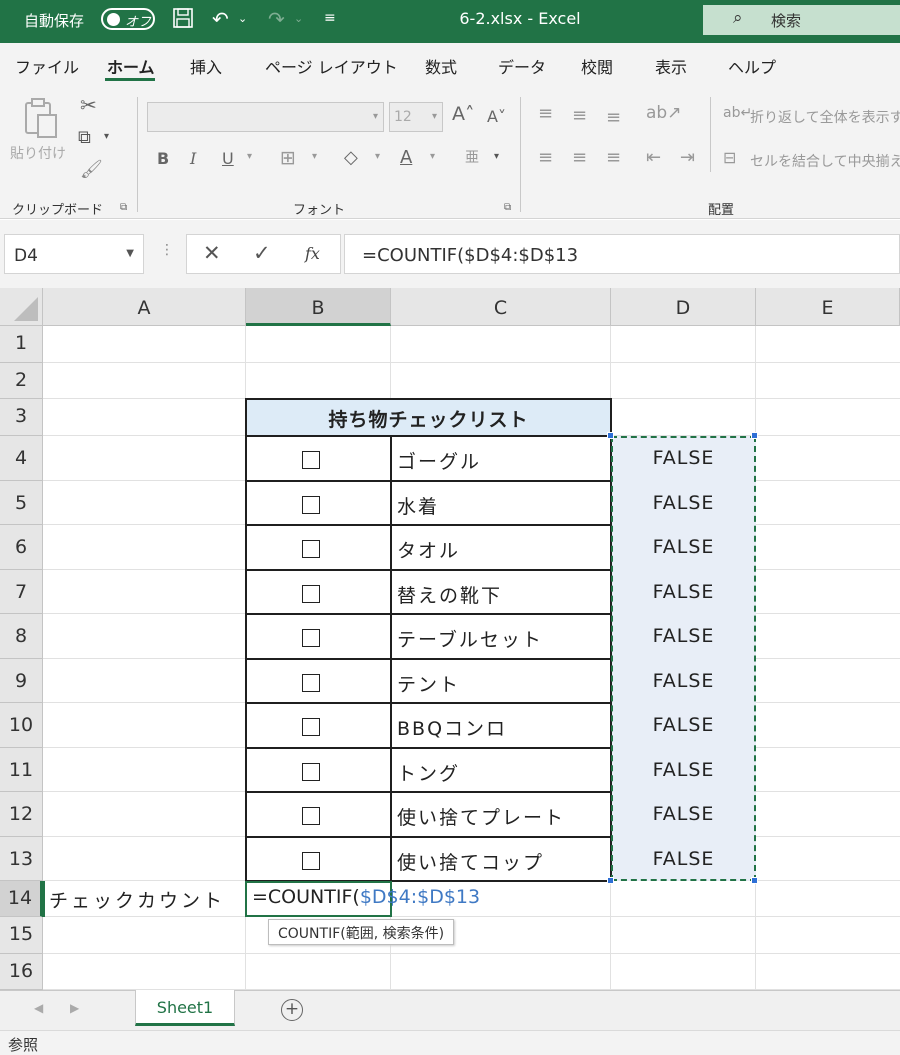 Image resolution: width=900 pixels, height=1055 pixels. Describe the element at coordinates (318, 307) in the screenshot. I see `column-header-b: B` at that location.